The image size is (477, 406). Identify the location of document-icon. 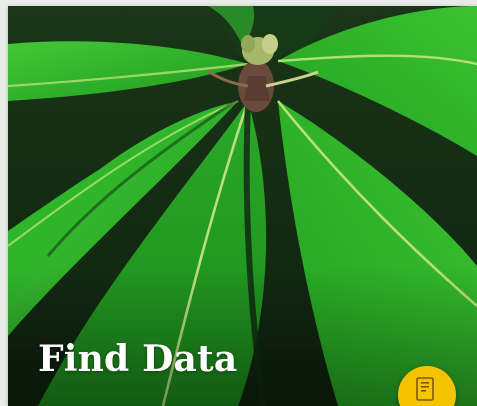
(425, 389).